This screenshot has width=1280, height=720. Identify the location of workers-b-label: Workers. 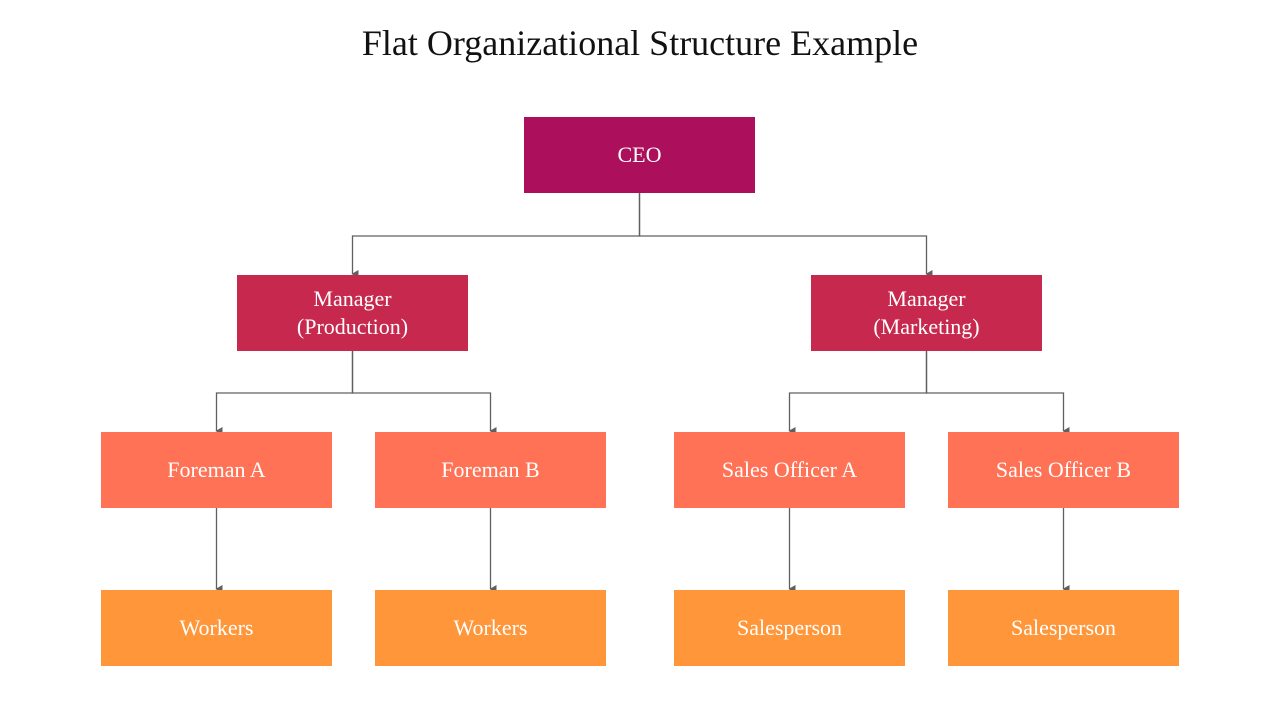
(490, 627).